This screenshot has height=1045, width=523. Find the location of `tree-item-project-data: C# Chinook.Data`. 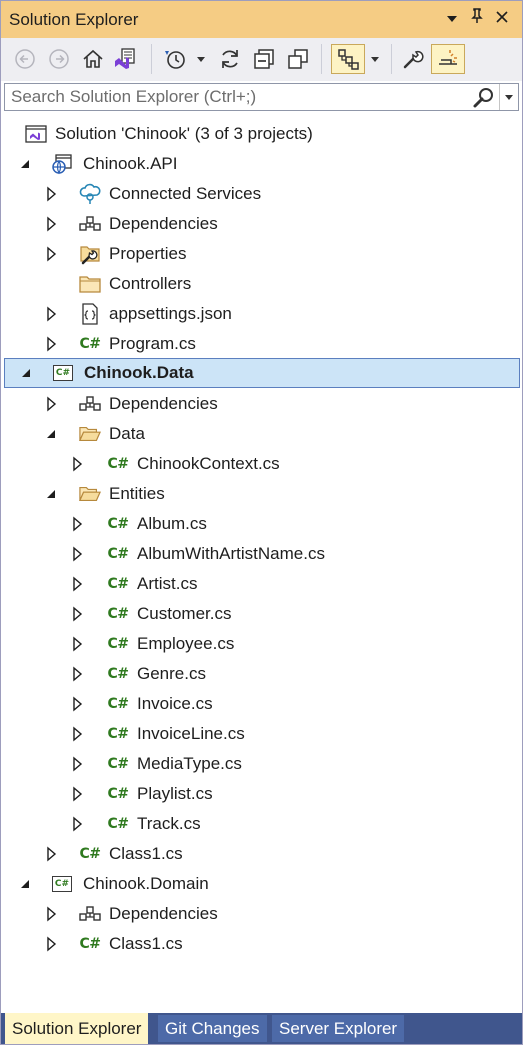

tree-item-project-data: C# Chinook.Data is located at coordinates (262, 373).